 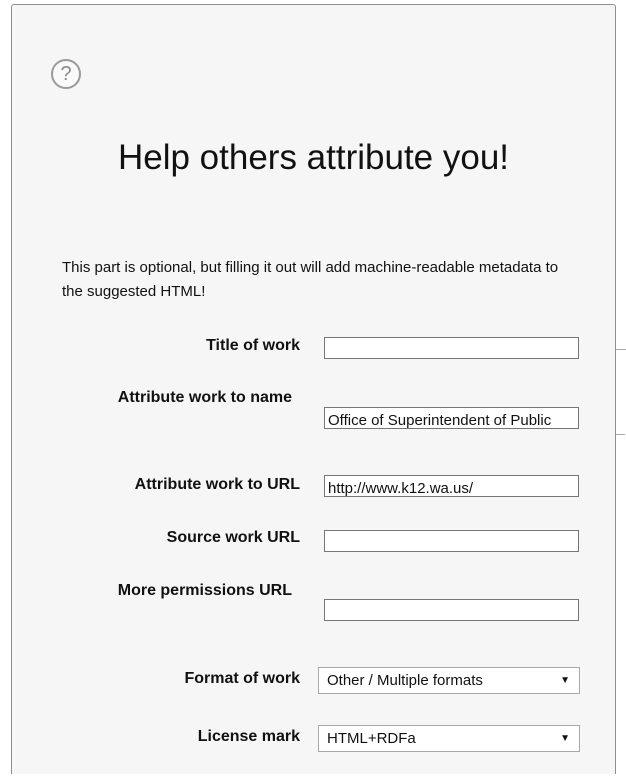 I want to click on source-url-input, so click(x=451, y=541).